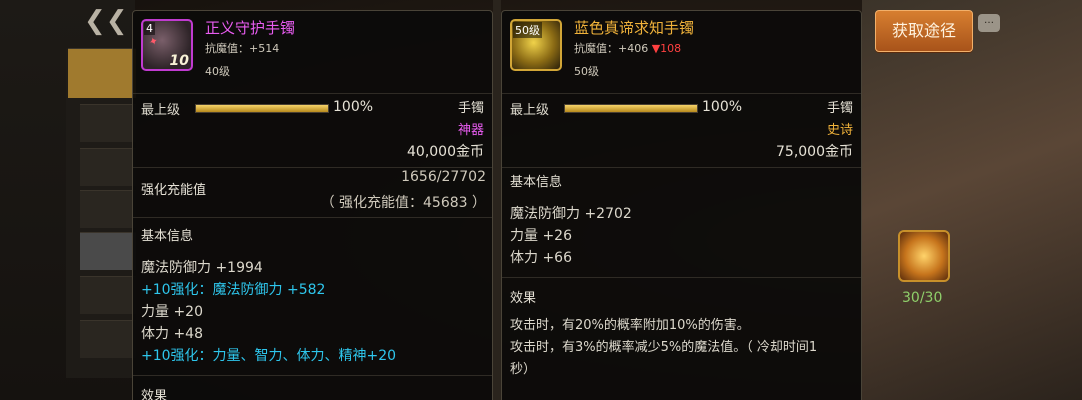 This screenshot has height=400, width=1082. Describe the element at coordinates (102, 73) in the screenshot. I see `background-sidebar-tab-active` at that location.